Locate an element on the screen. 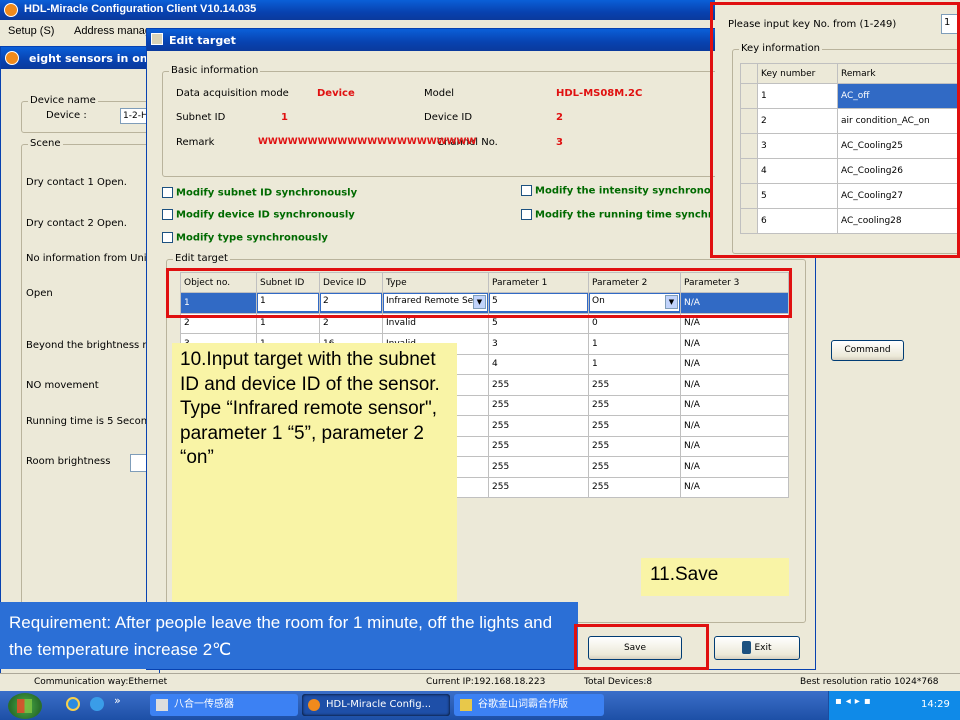 The height and width of the screenshot is (720, 960). quicklaunch-more-icon: » is located at coordinates (117, 700).